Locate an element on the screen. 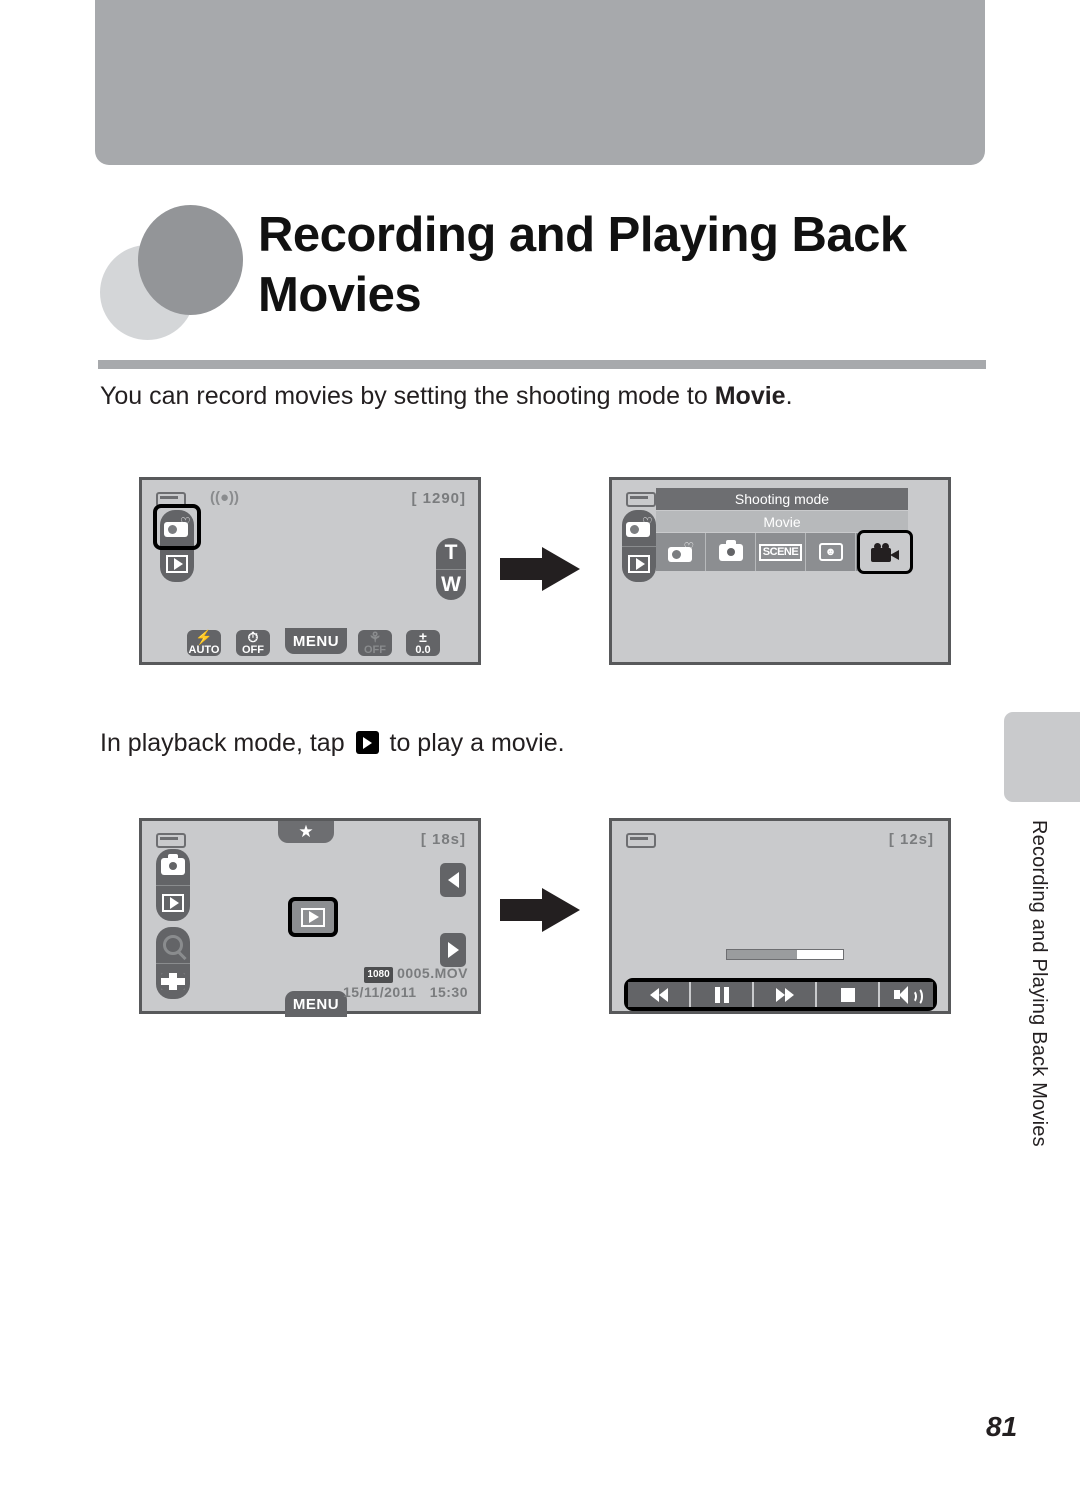 The image size is (1080, 1486). playback-button-column-top is located at coordinates (173, 885).